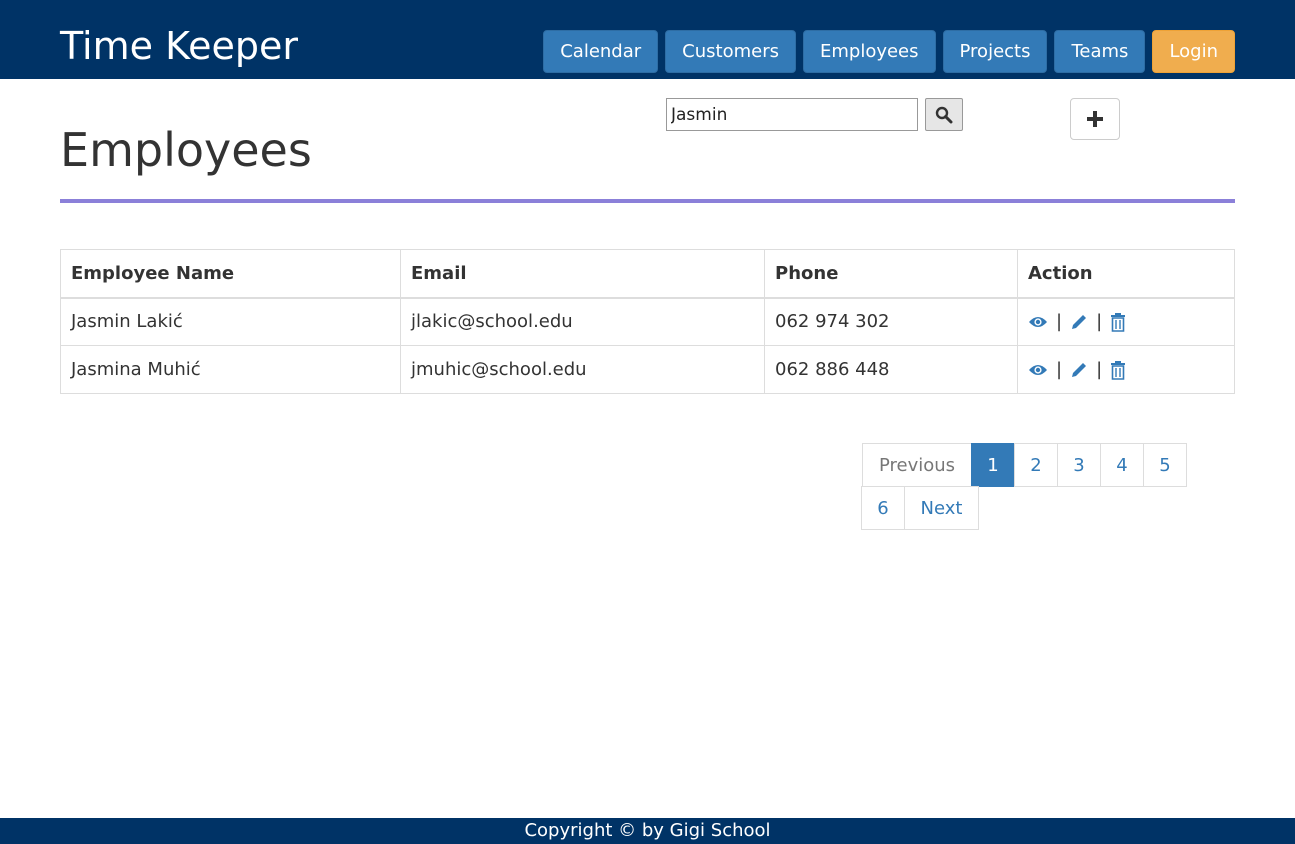 This screenshot has width=1295, height=844. I want to click on nav-customers-button: Customers, so click(730, 51).